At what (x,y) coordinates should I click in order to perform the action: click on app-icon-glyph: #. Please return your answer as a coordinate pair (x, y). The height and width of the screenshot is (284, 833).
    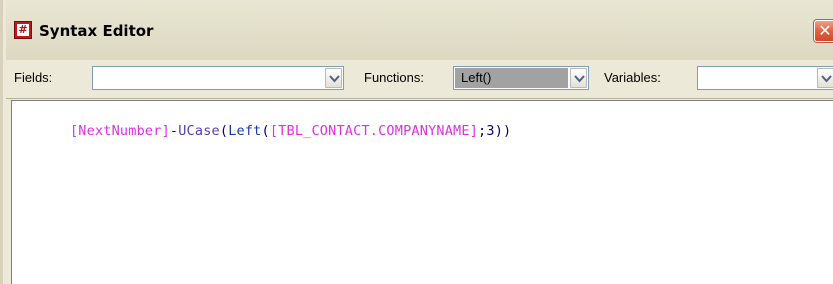
    Looking at the image, I should click on (23, 29).